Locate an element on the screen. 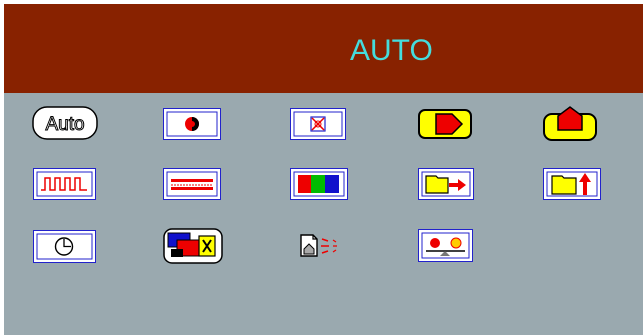  auto-adjust-icon: Auto is located at coordinates (65, 123).